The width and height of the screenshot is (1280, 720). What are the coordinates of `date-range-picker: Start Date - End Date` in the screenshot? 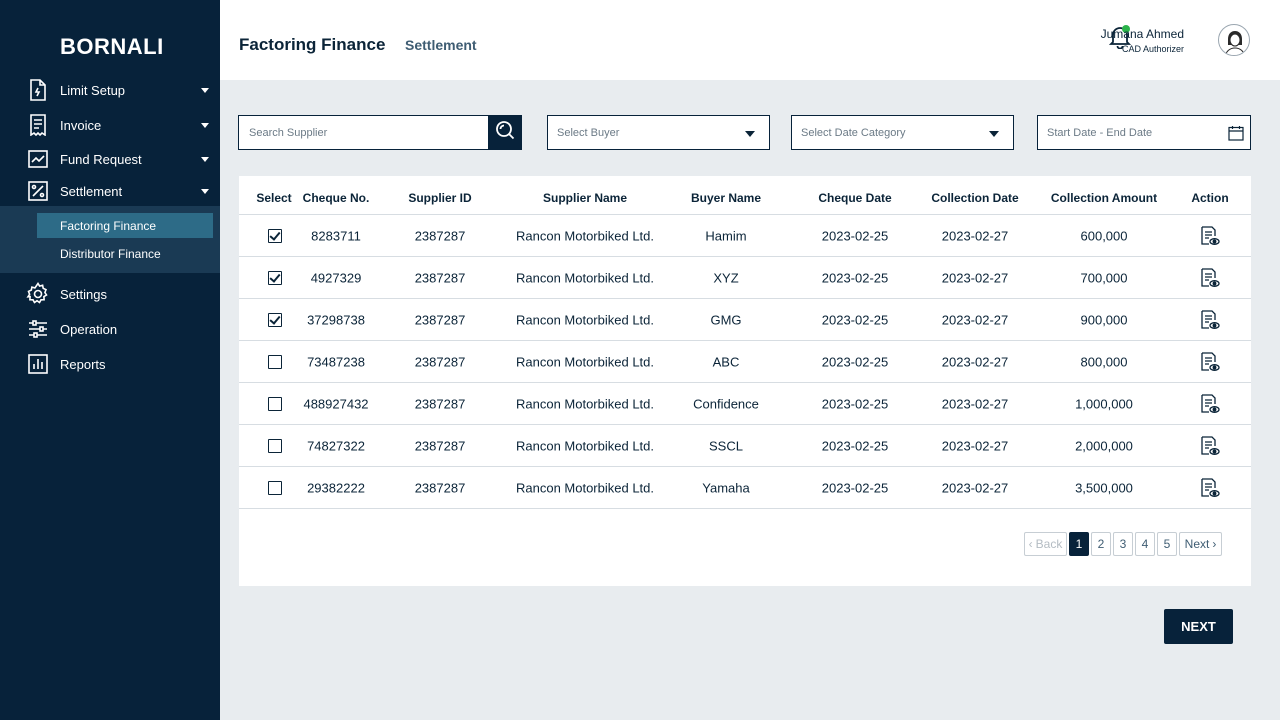 It's located at (1144, 132).